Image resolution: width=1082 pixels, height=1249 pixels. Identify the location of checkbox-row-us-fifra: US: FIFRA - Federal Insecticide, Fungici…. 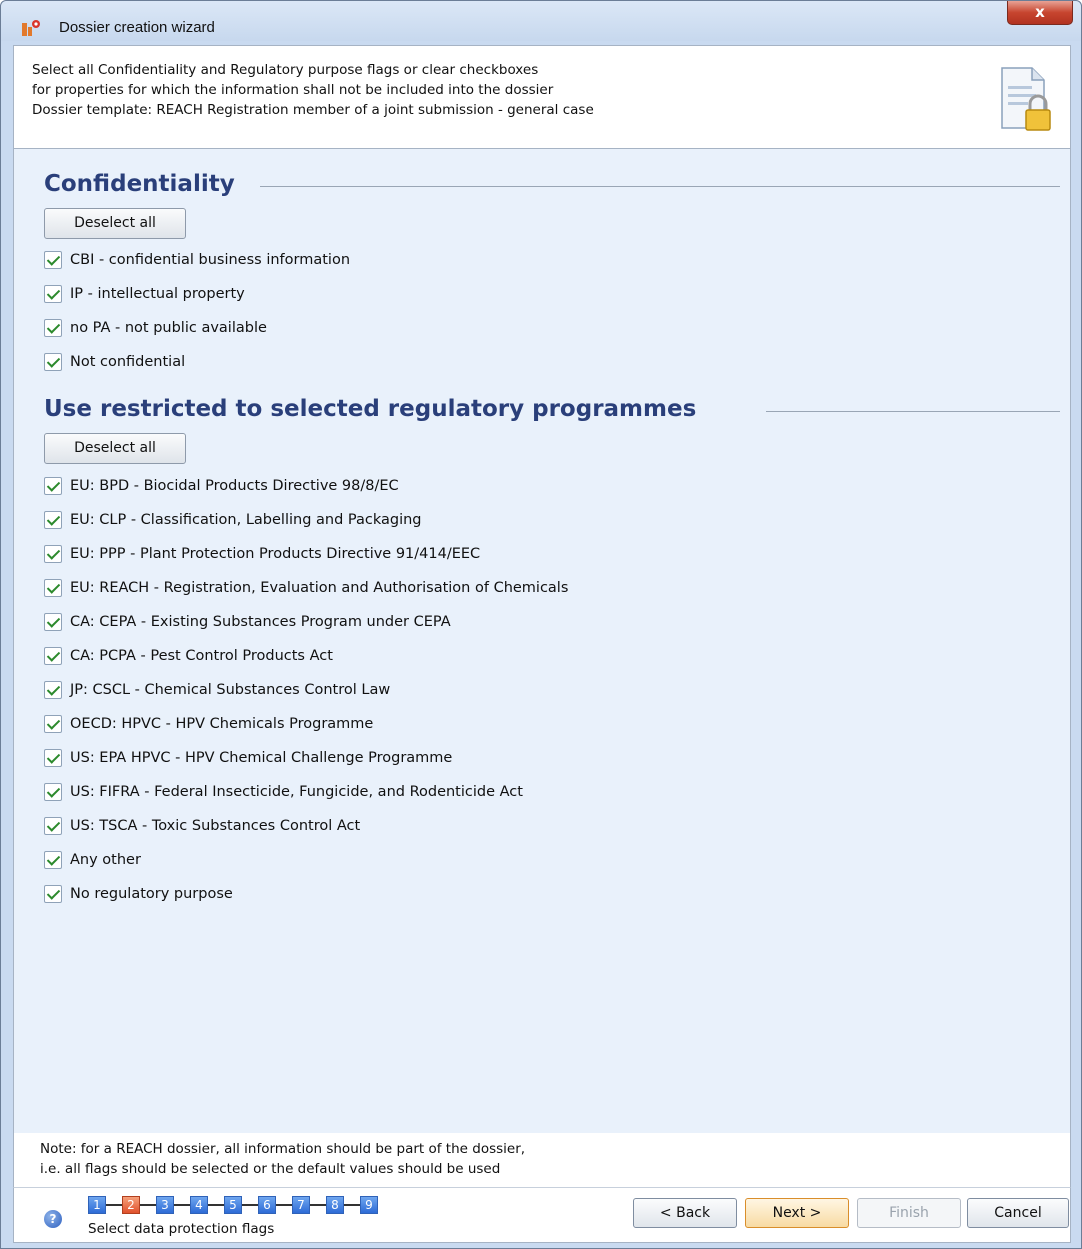
(283, 792).